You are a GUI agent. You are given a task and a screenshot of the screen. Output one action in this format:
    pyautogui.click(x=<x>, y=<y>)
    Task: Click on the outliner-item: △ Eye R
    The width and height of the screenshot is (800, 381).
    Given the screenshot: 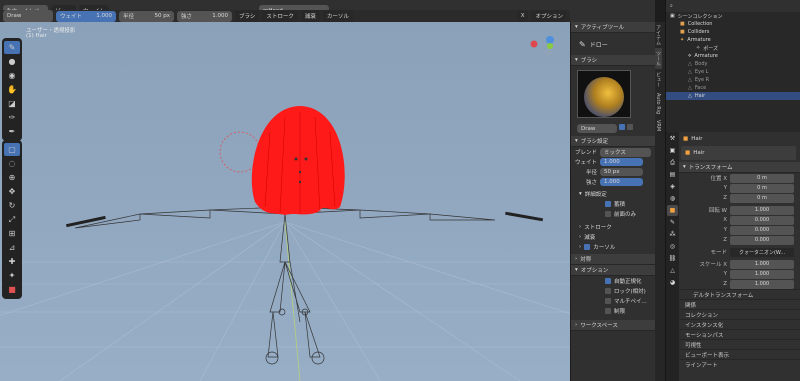 What is the action you would take?
    pyautogui.click(x=733, y=80)
    